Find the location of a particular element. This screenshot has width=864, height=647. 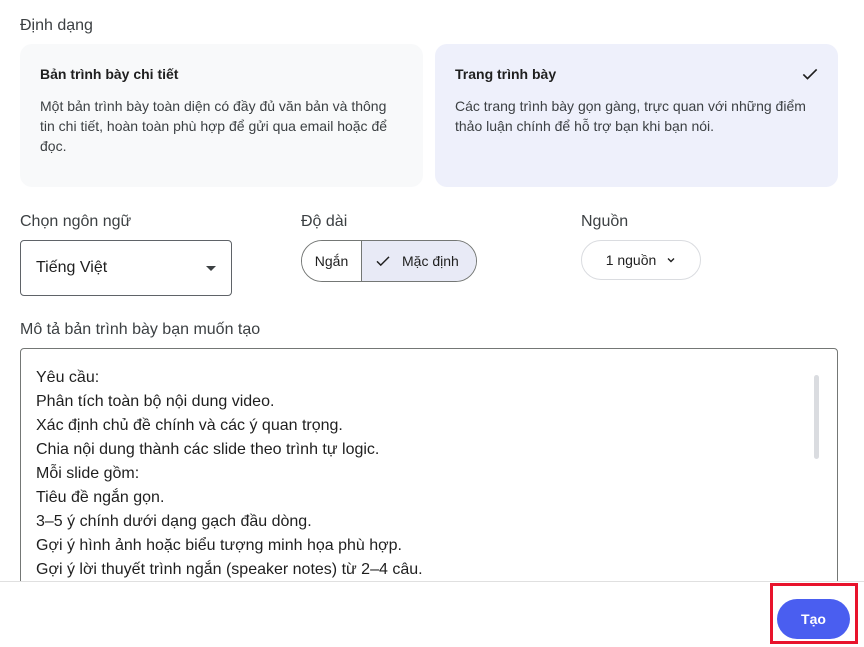

language-select: Tiếng Việt is located at coordinates (126, 268).